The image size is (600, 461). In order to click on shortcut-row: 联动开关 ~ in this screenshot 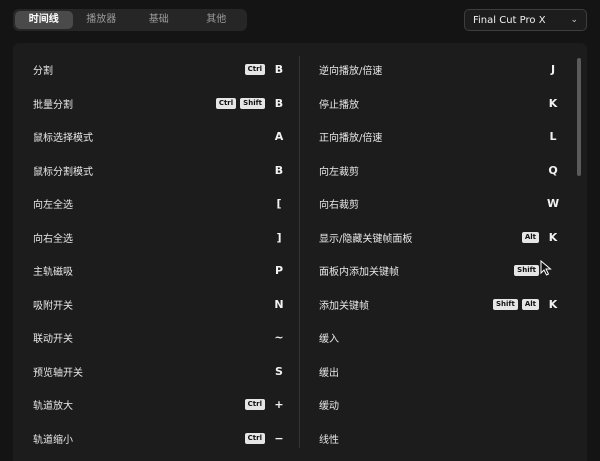, I will do `click(159, 338)`.